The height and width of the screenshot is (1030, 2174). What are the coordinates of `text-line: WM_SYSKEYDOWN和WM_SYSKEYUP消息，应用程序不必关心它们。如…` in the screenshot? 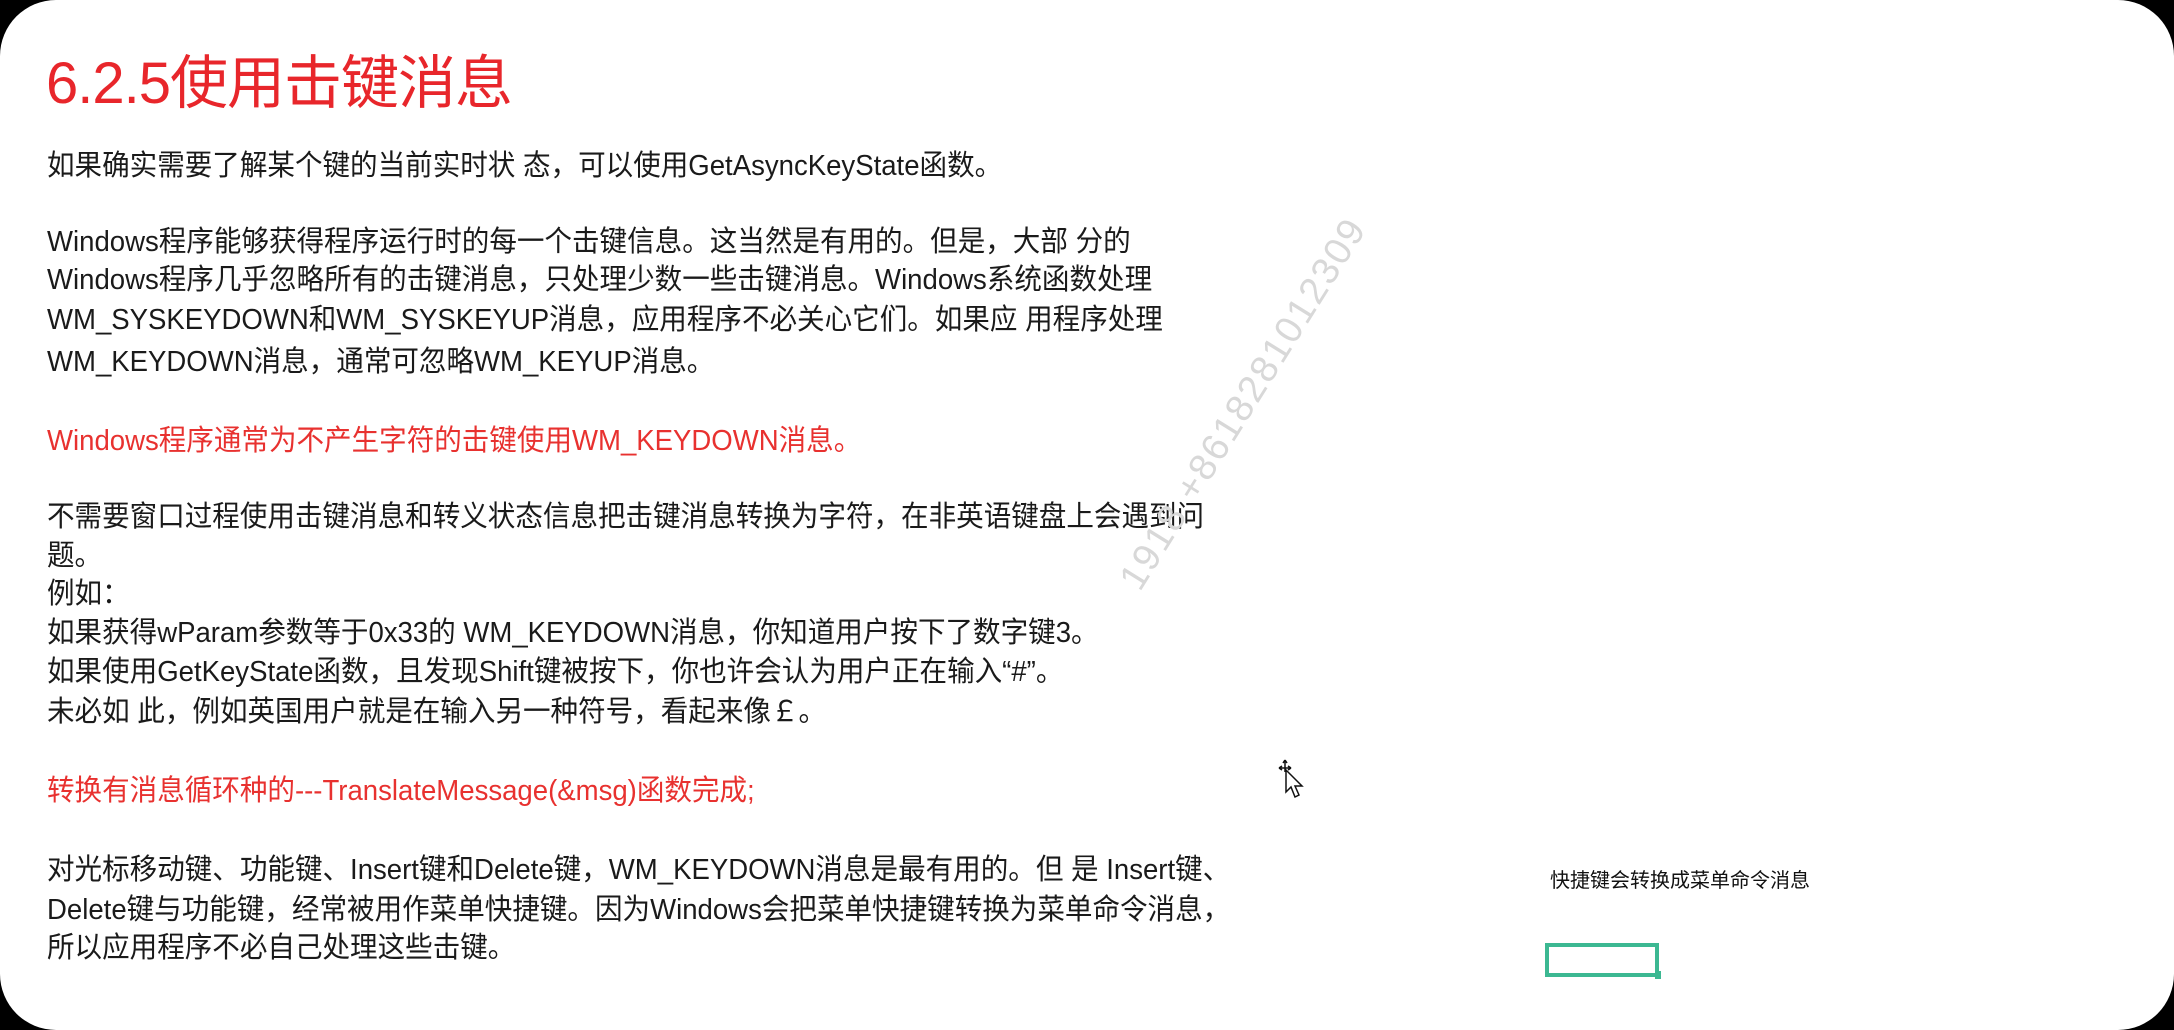 It's located at (605, 320).